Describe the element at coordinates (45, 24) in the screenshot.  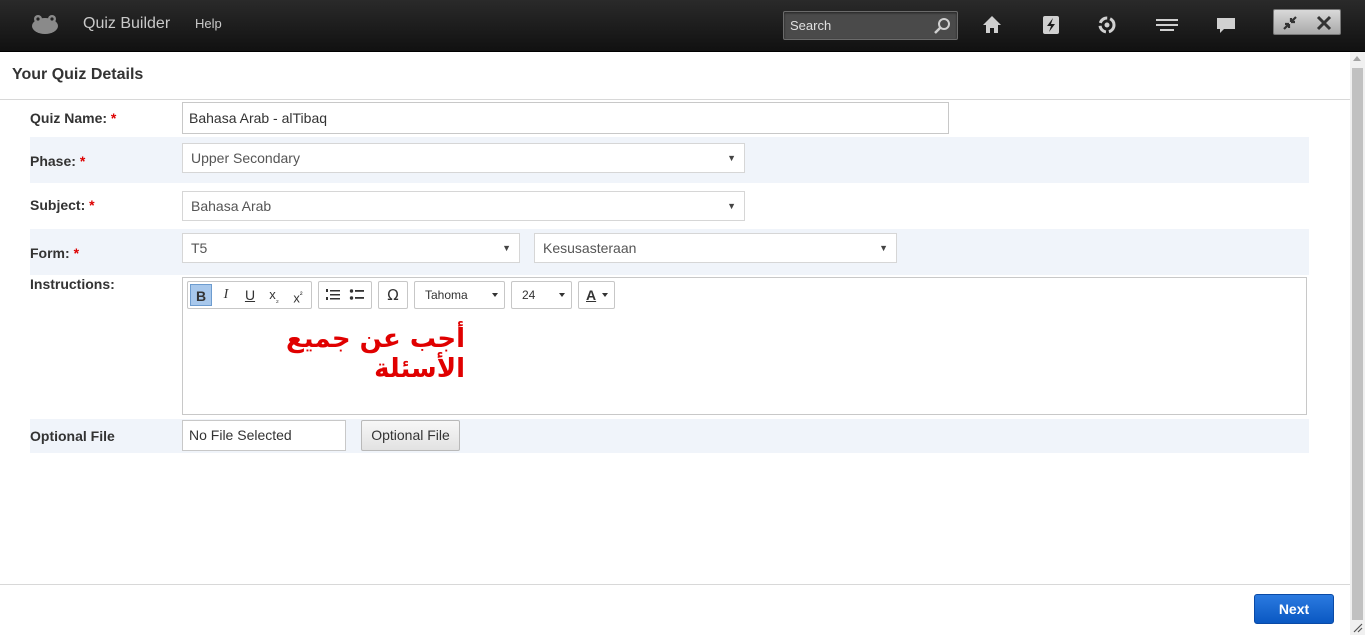
I see `frog-logo-icon` at that location.